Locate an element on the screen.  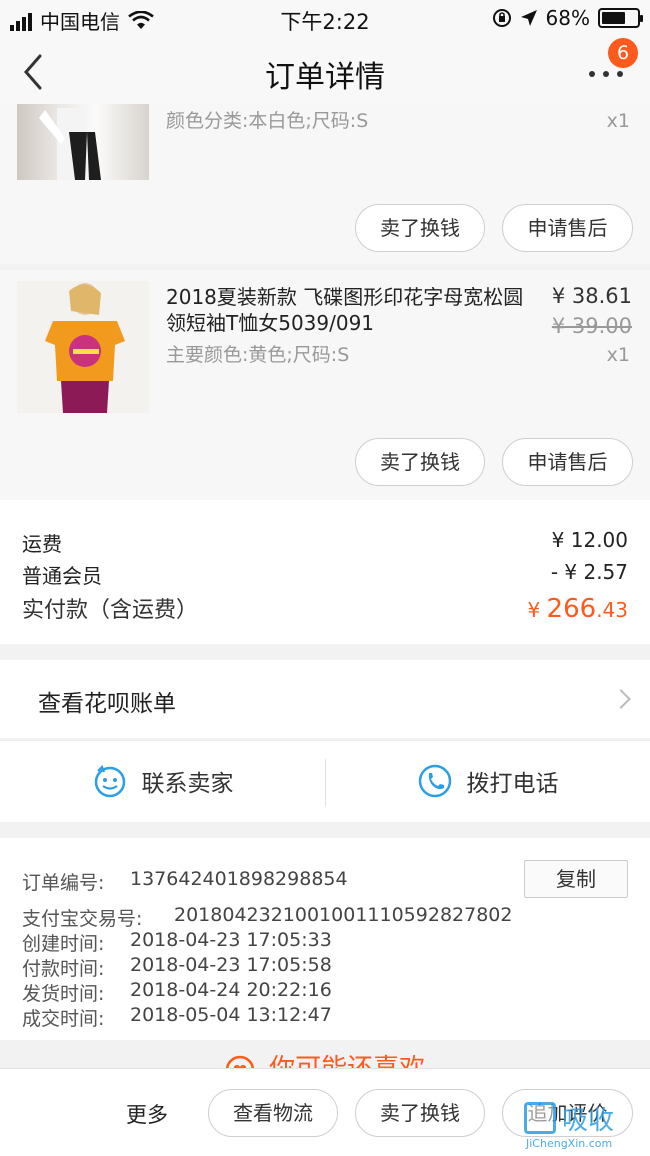
order-number: 137642401898298854 is located at coordinates (239, 879).